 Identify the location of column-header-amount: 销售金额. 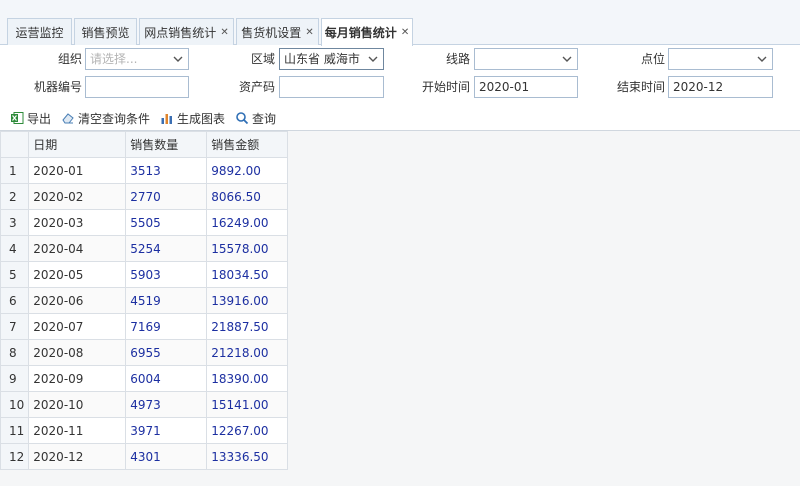
(247, 144).